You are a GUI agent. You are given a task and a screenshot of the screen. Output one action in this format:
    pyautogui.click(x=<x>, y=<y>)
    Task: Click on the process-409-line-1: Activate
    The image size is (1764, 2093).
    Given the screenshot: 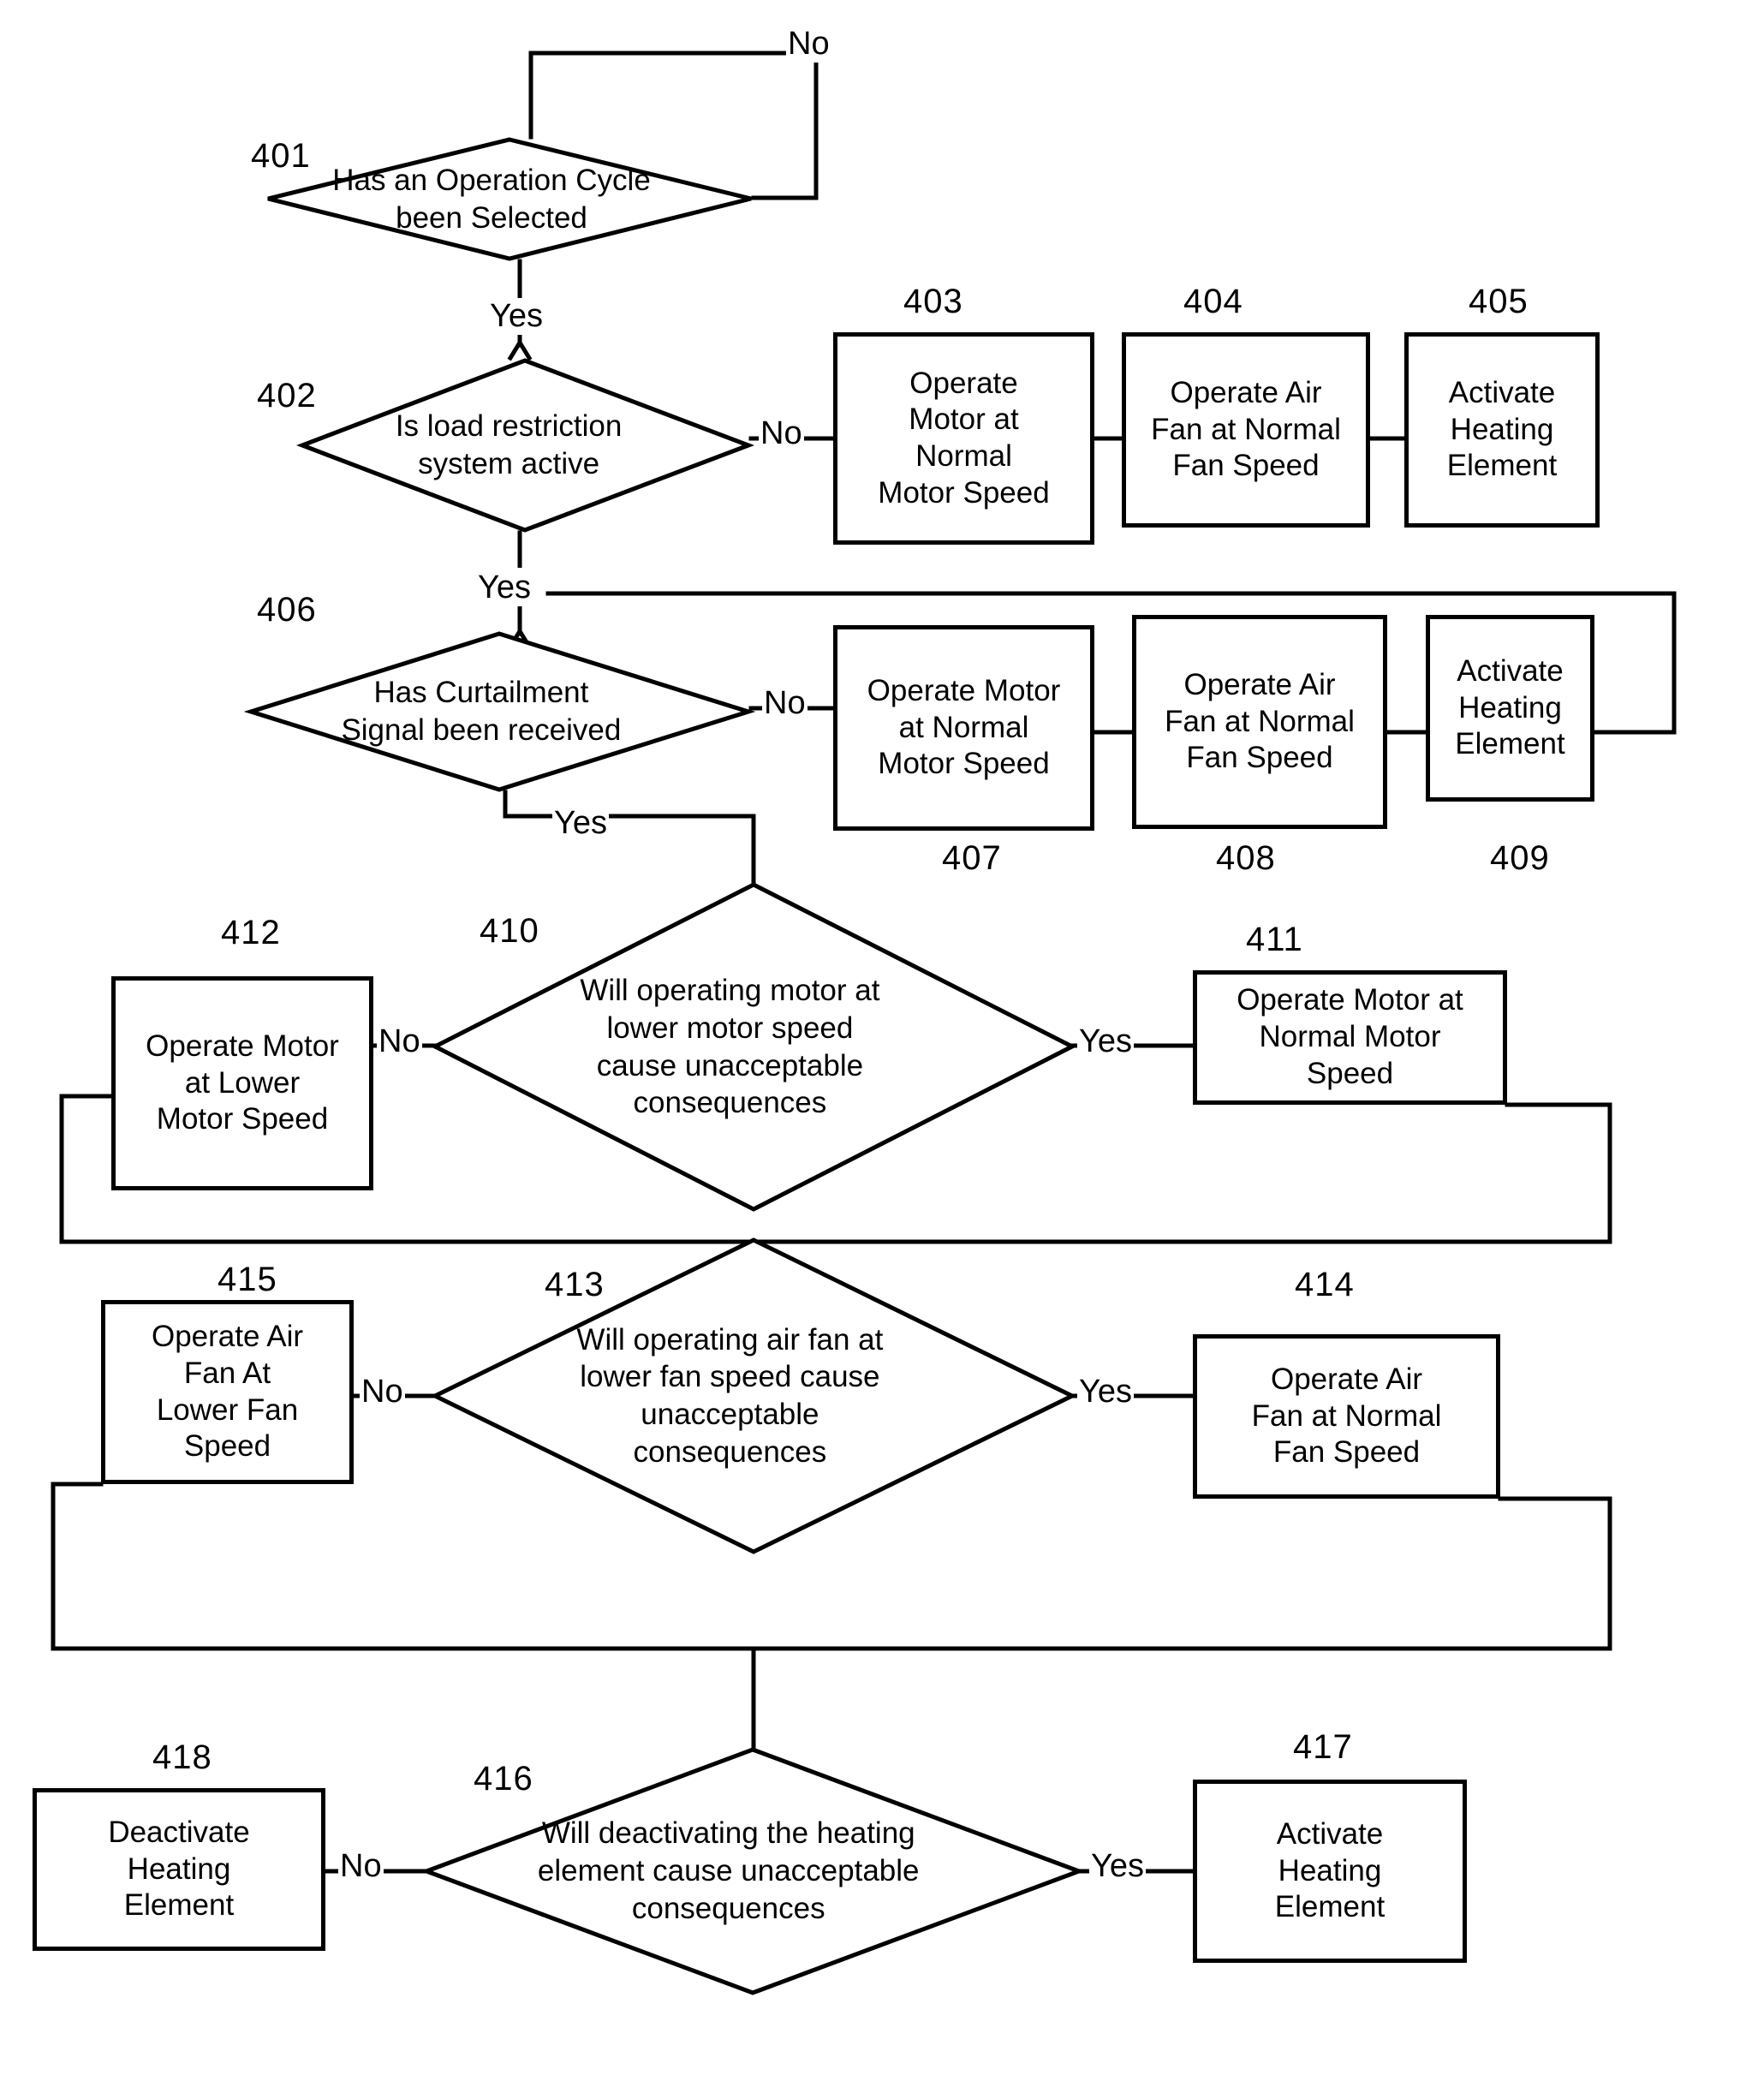 What is the action you would take?
    pyautogui.click(x=1511, y=671)
    